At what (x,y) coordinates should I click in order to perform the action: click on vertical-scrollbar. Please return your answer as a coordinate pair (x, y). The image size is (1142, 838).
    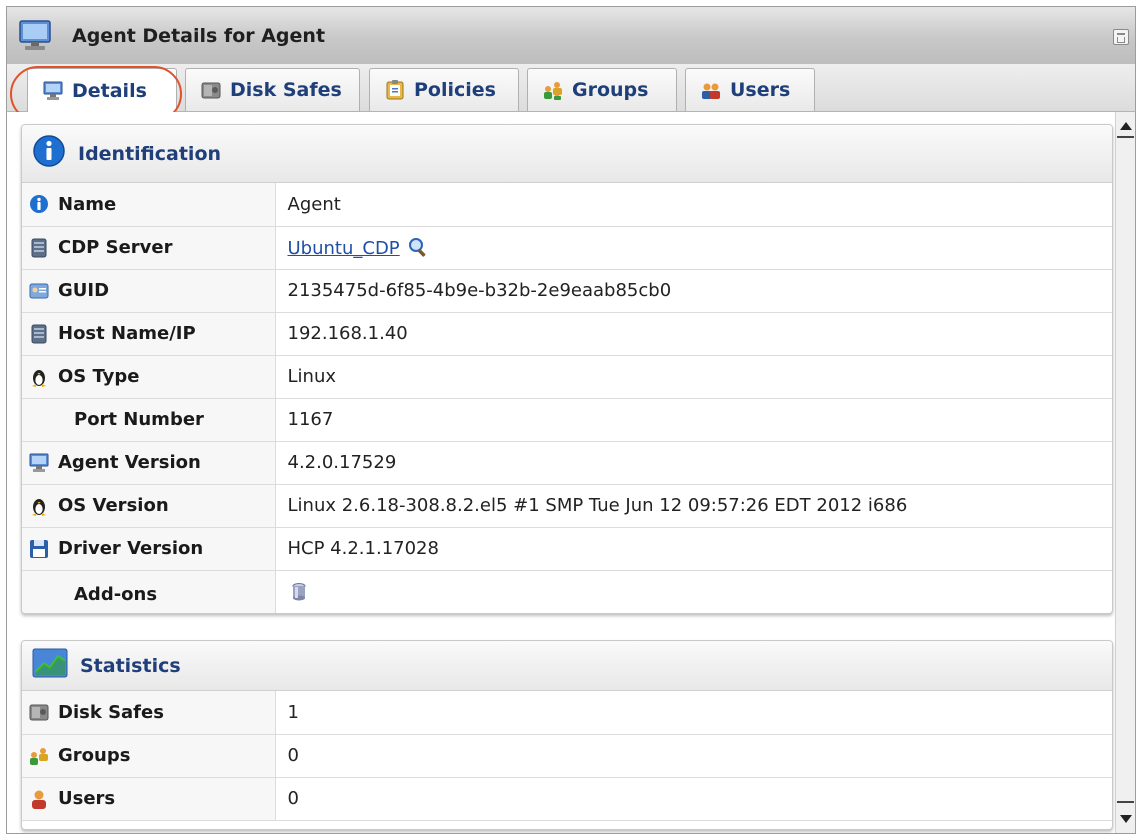
    Looking at the image, I should click on (1125, 472).